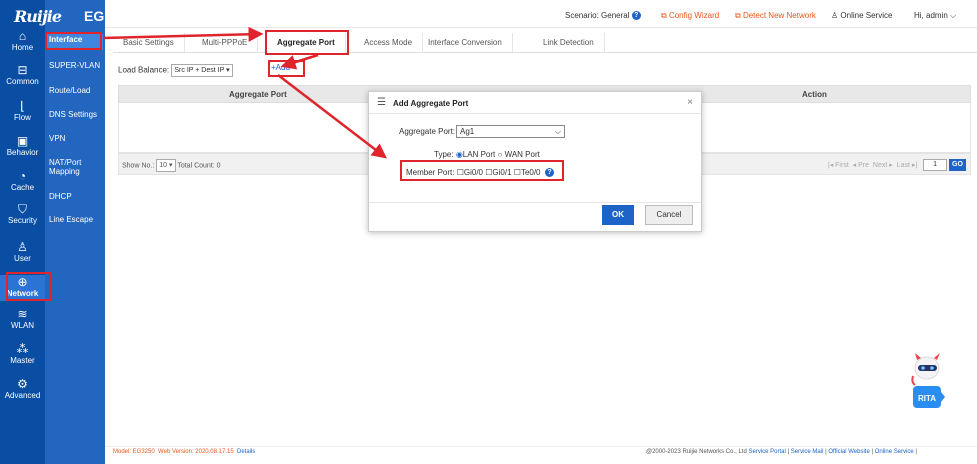 The height and width of the screenshot is (464, 977). I want to click on rita-mascot: RITA, so click(928, 381).